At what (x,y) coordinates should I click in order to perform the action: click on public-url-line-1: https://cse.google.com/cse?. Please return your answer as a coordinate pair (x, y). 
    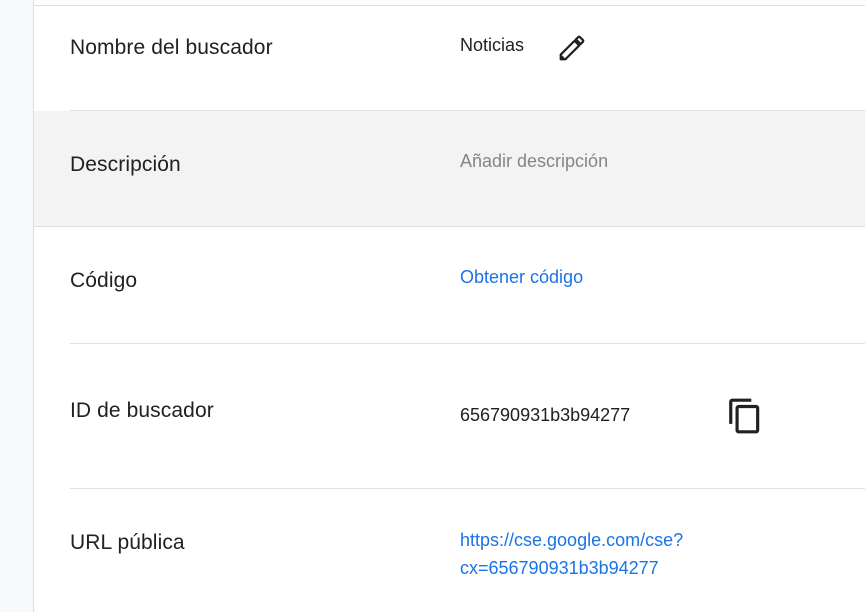
    Looking at the image, I should click on (571, 540).